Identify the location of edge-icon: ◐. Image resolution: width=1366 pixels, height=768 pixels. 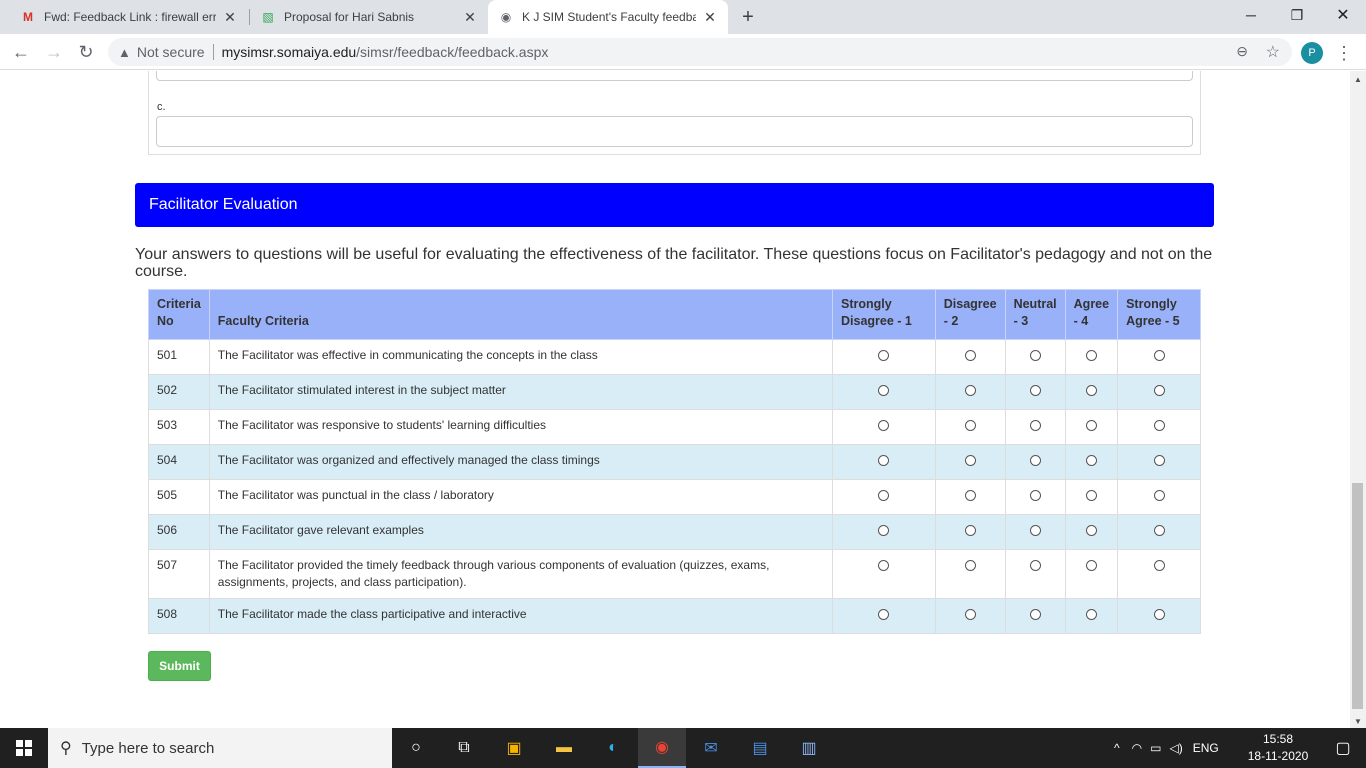
(613, 748).